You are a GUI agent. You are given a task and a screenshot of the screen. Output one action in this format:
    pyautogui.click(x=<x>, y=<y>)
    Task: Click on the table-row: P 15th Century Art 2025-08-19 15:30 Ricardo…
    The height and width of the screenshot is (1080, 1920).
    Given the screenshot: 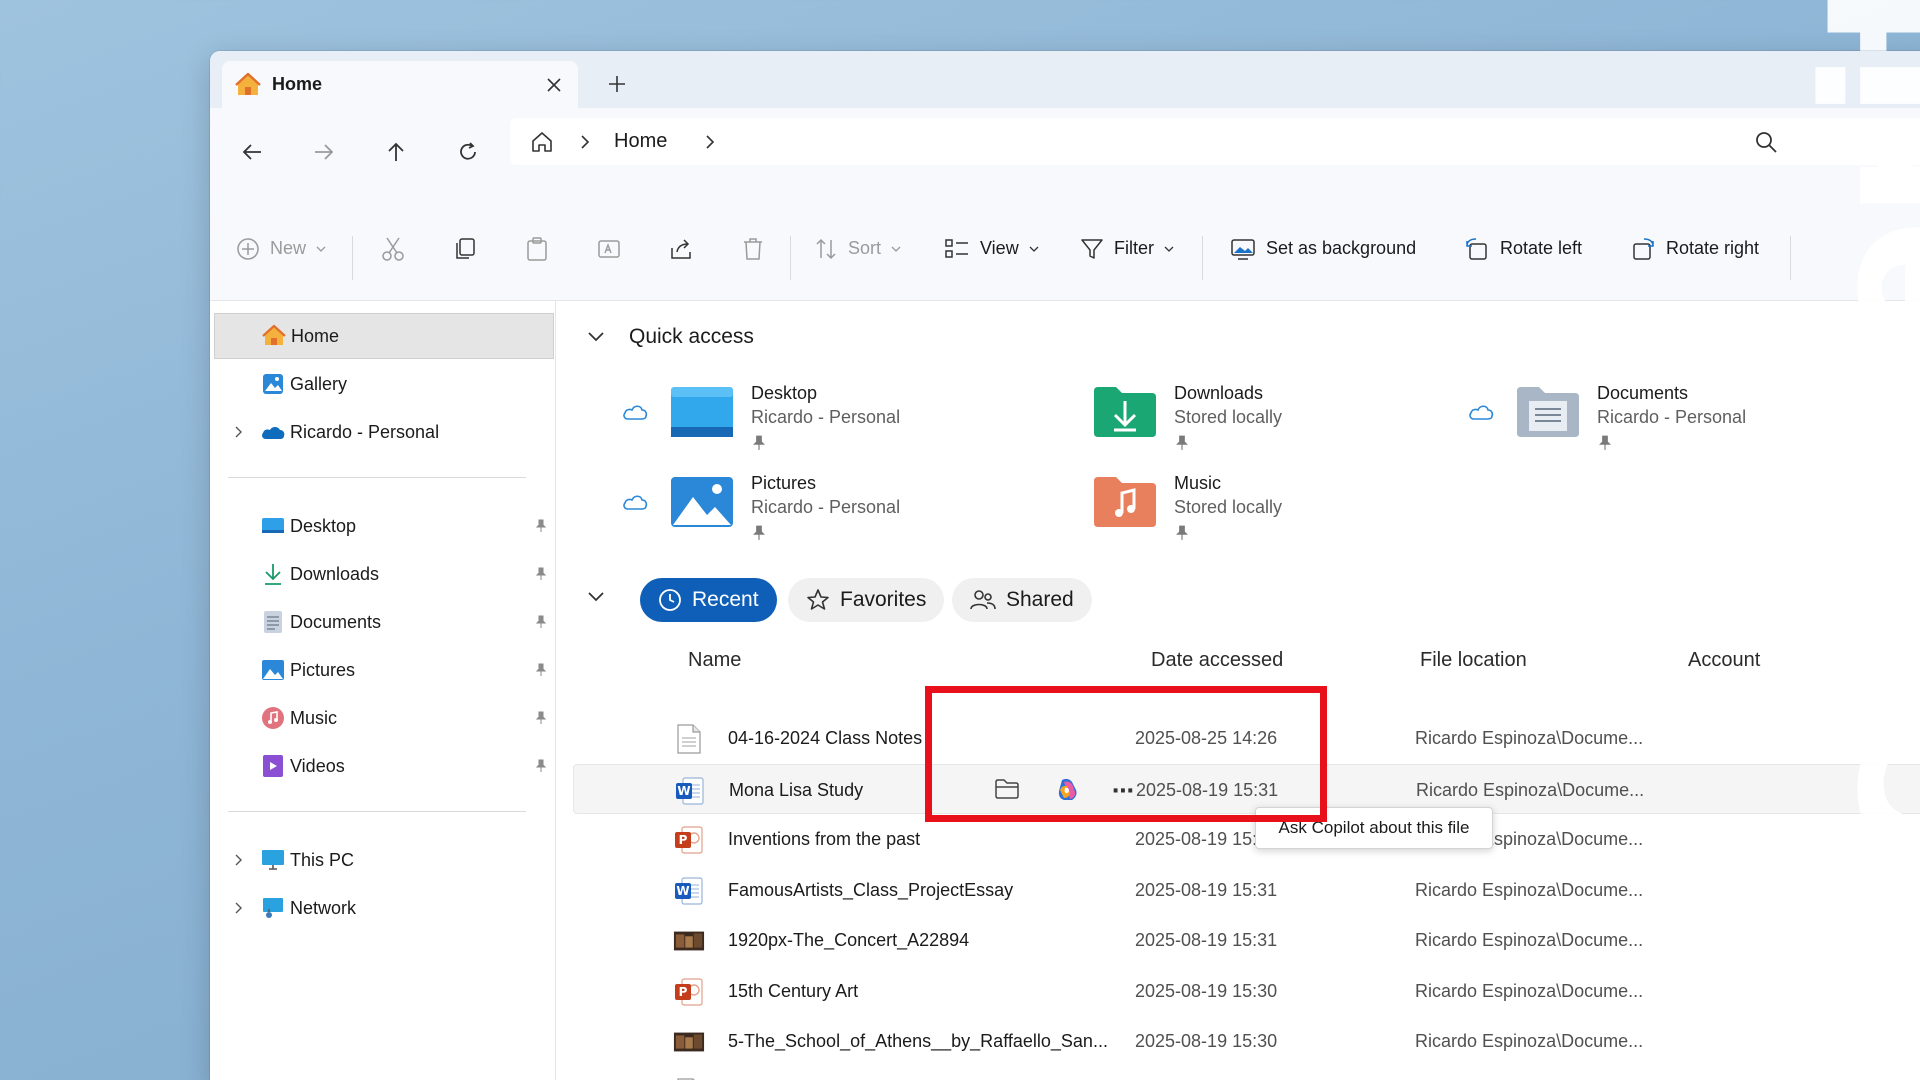 What is the action you would take?
    pyautogui.click(x=1246, y=991)
    